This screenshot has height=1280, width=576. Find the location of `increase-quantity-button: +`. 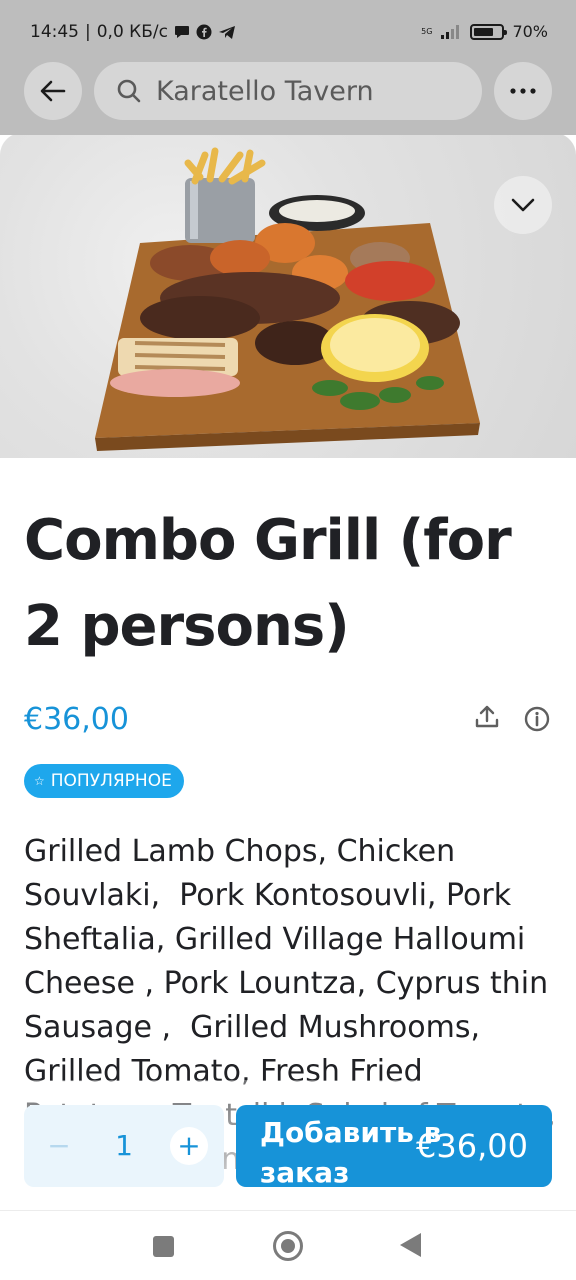

increase-quantity-button: + is located at coordinates (189, 1146).